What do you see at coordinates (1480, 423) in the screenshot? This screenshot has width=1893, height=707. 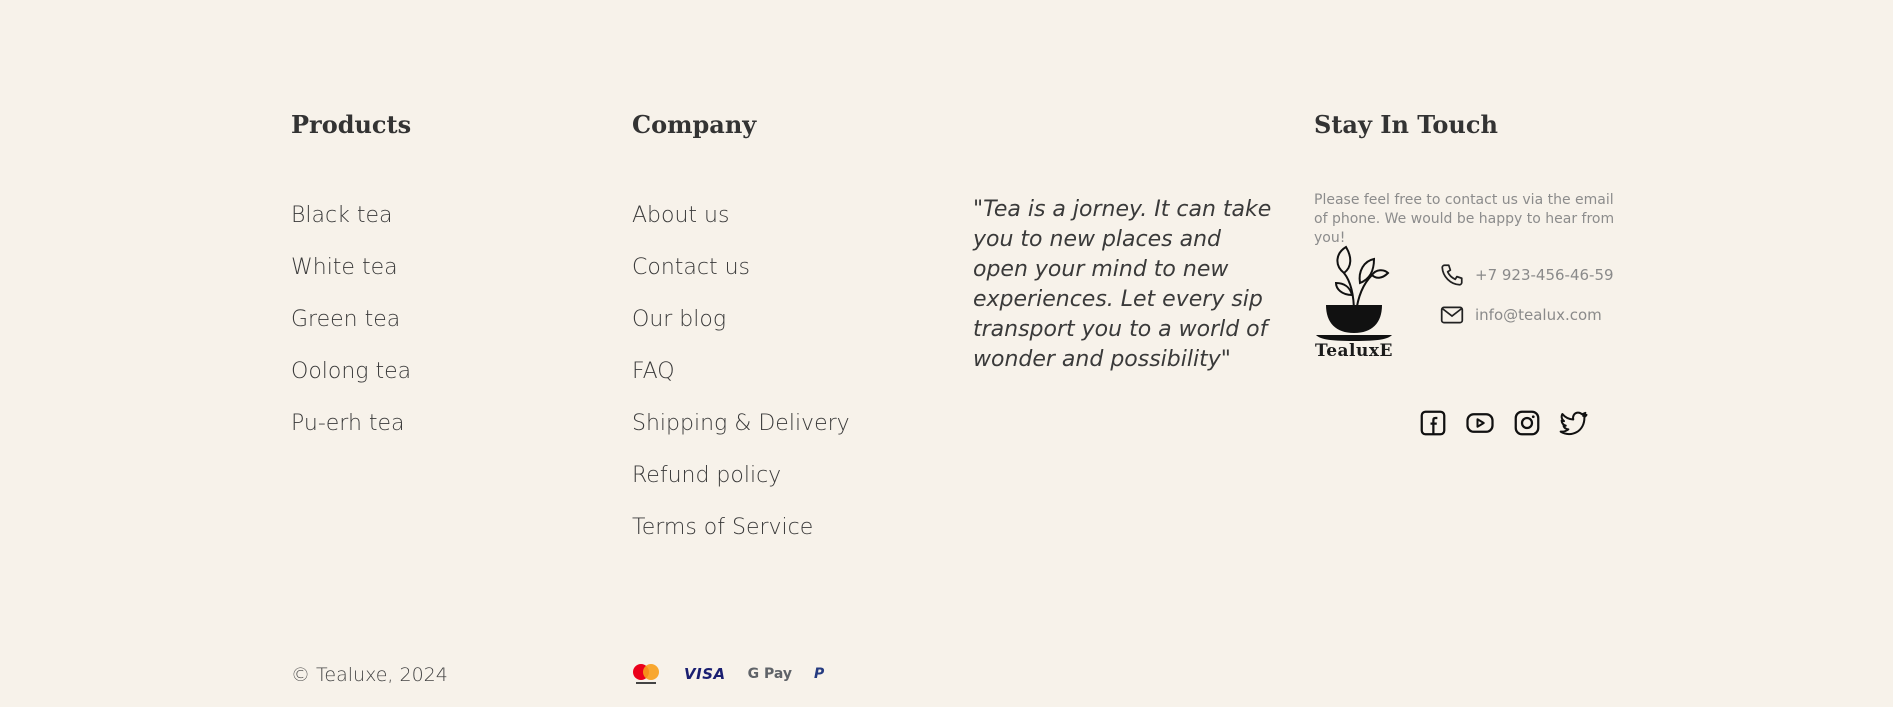 I see `youtube-icon` at bounding box center [1480, 423].